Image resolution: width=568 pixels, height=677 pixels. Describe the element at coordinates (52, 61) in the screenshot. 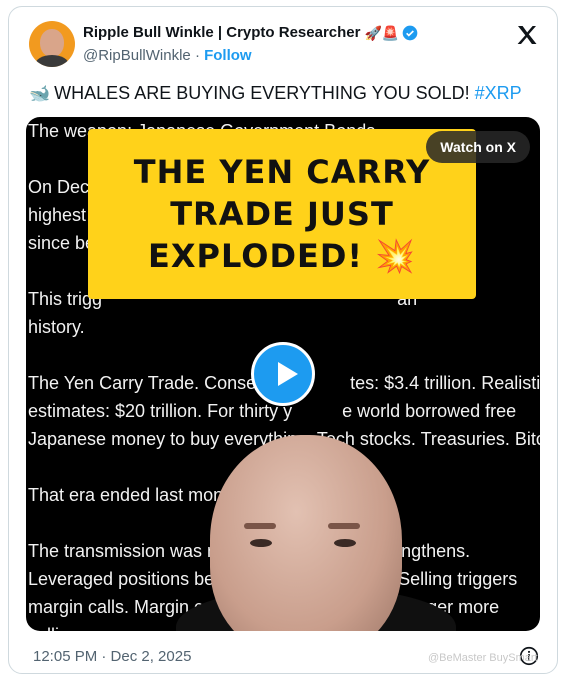

I see `avatar-body` at that location.